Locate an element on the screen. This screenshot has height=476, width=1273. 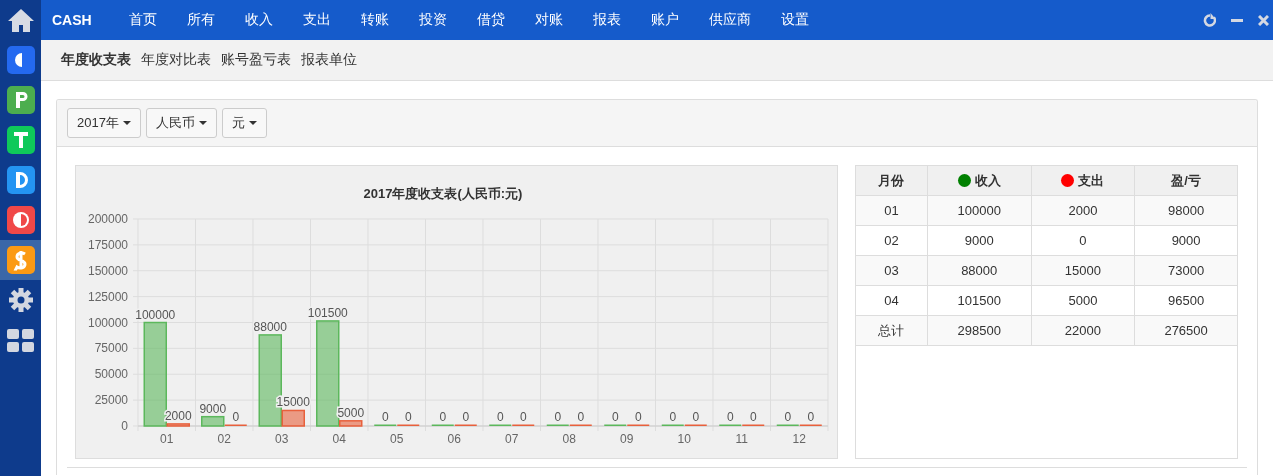
grid-icon is located at coordinates (20, 340).